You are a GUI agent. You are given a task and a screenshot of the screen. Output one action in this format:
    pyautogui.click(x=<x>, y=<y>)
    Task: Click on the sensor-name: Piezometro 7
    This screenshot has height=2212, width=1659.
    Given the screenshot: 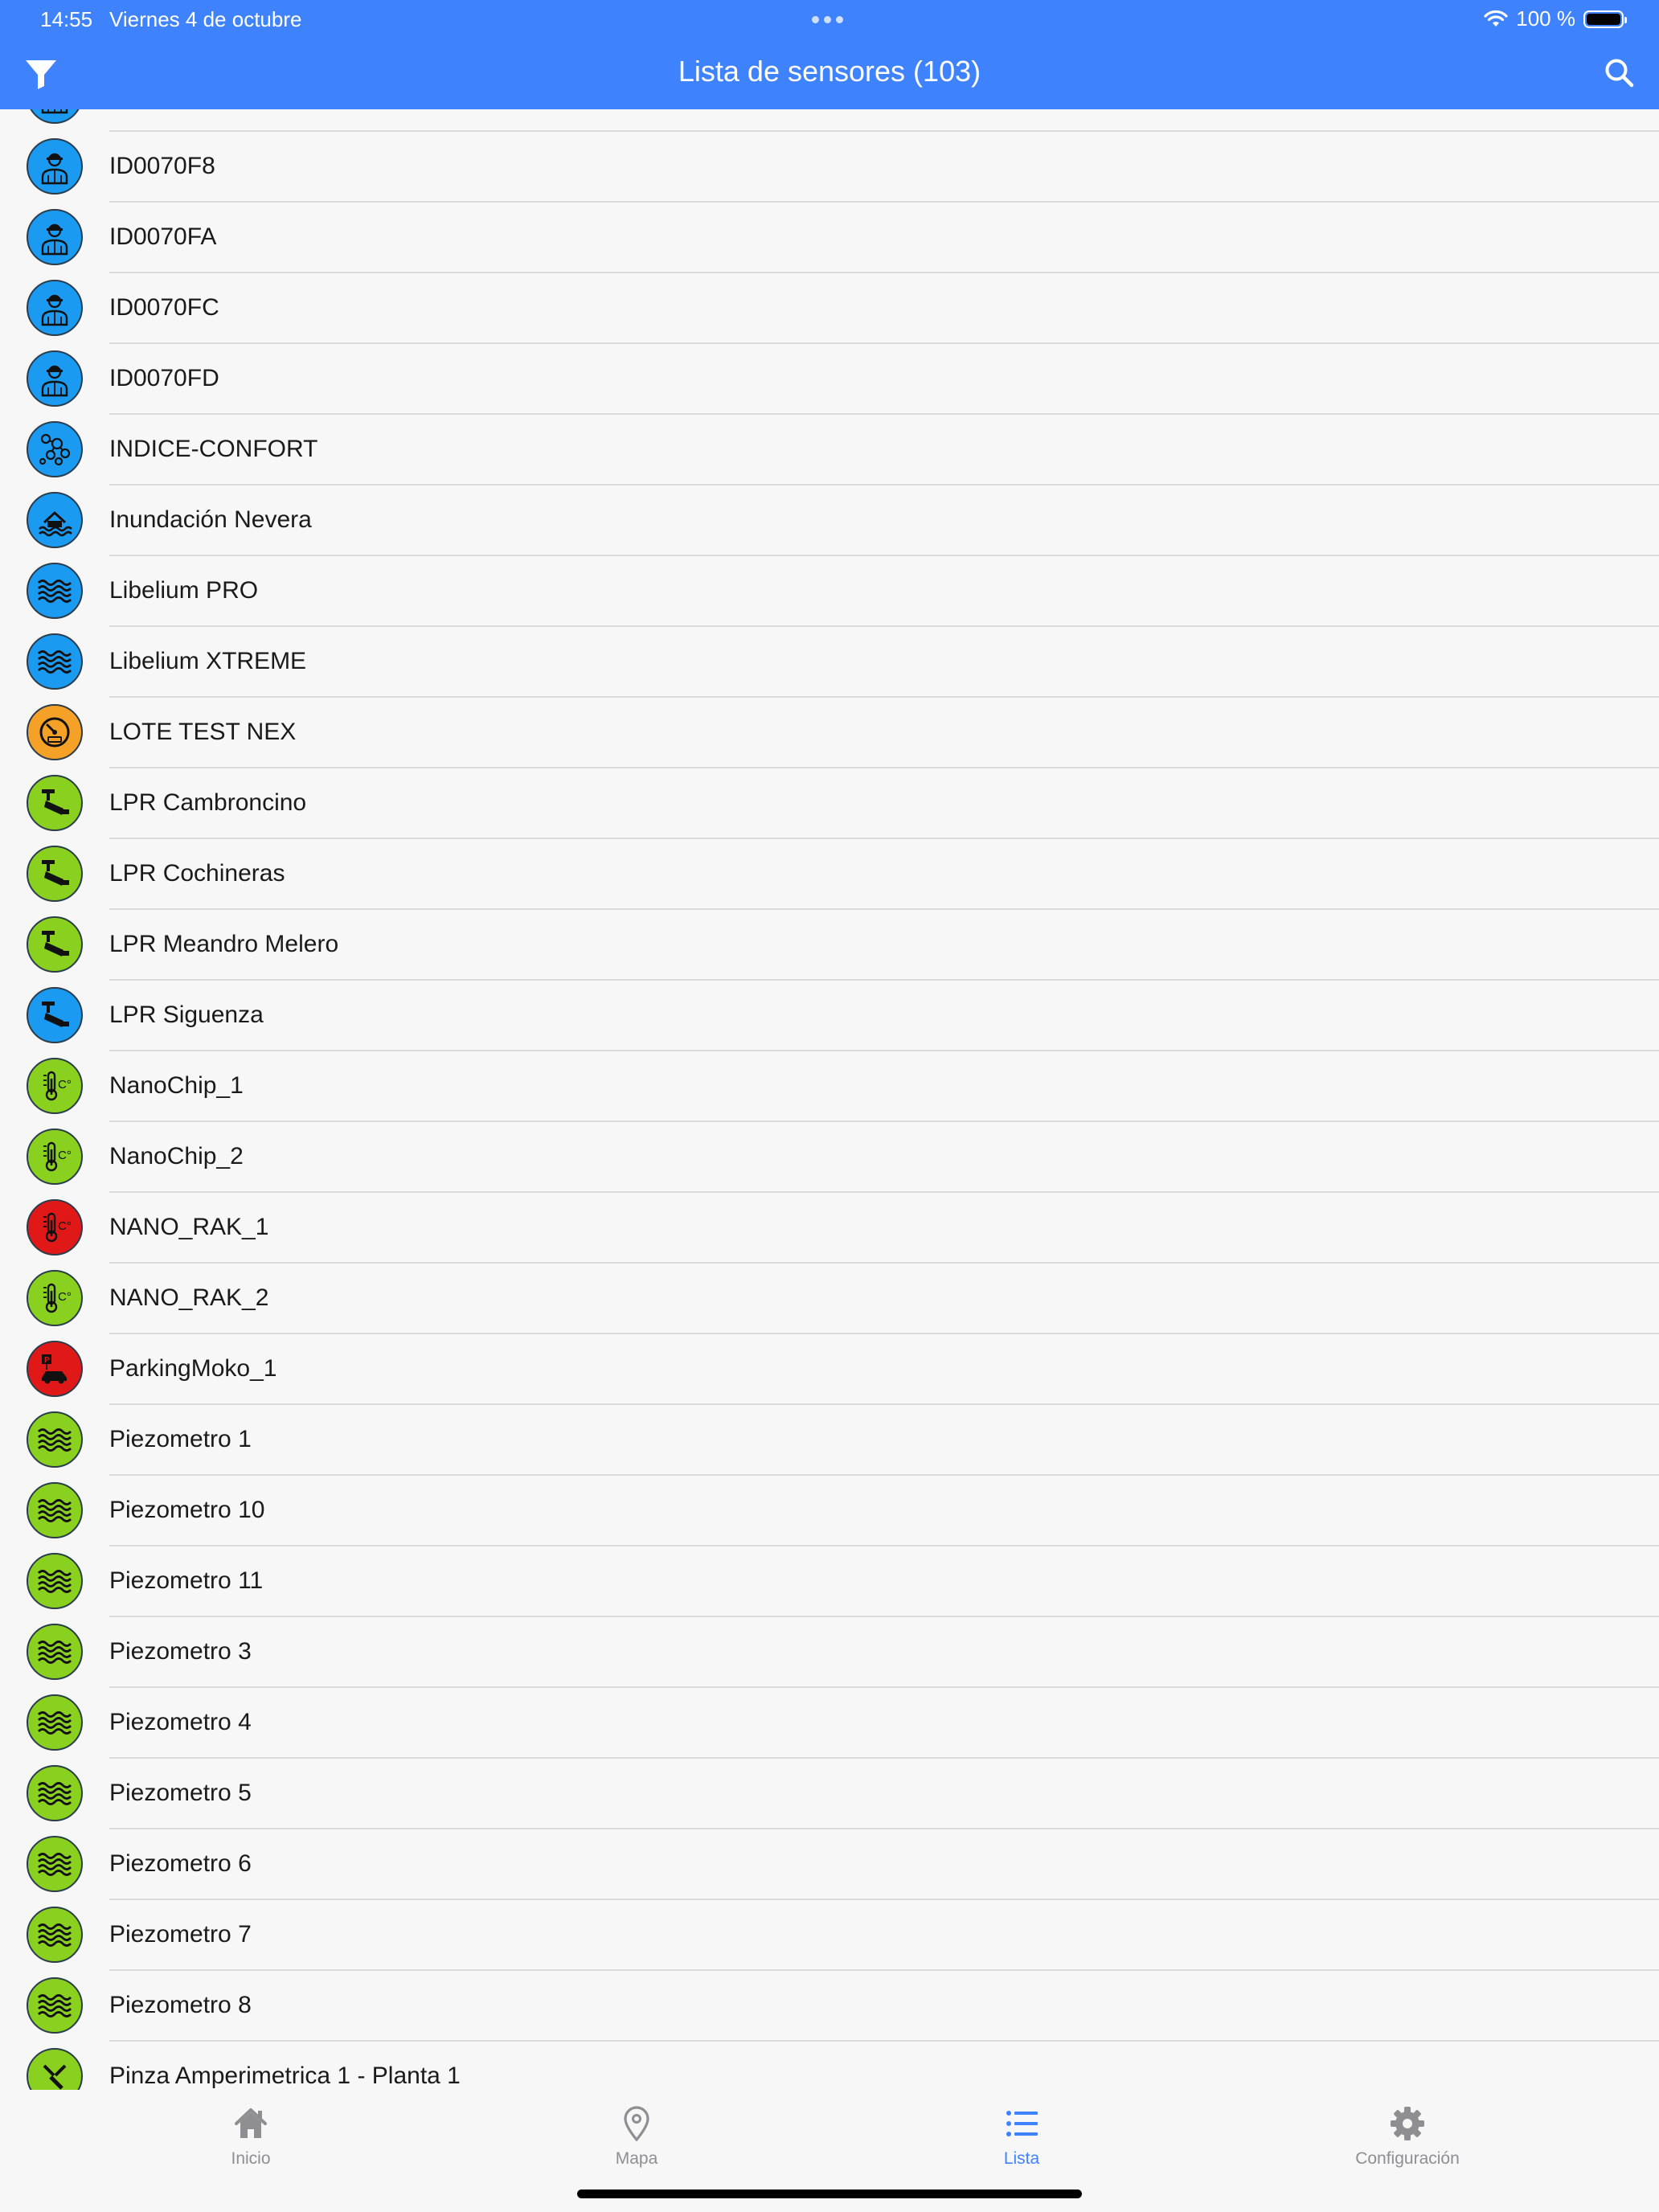 What is the action you would take?
    pyautogui.click(x=180, y=1934)
    